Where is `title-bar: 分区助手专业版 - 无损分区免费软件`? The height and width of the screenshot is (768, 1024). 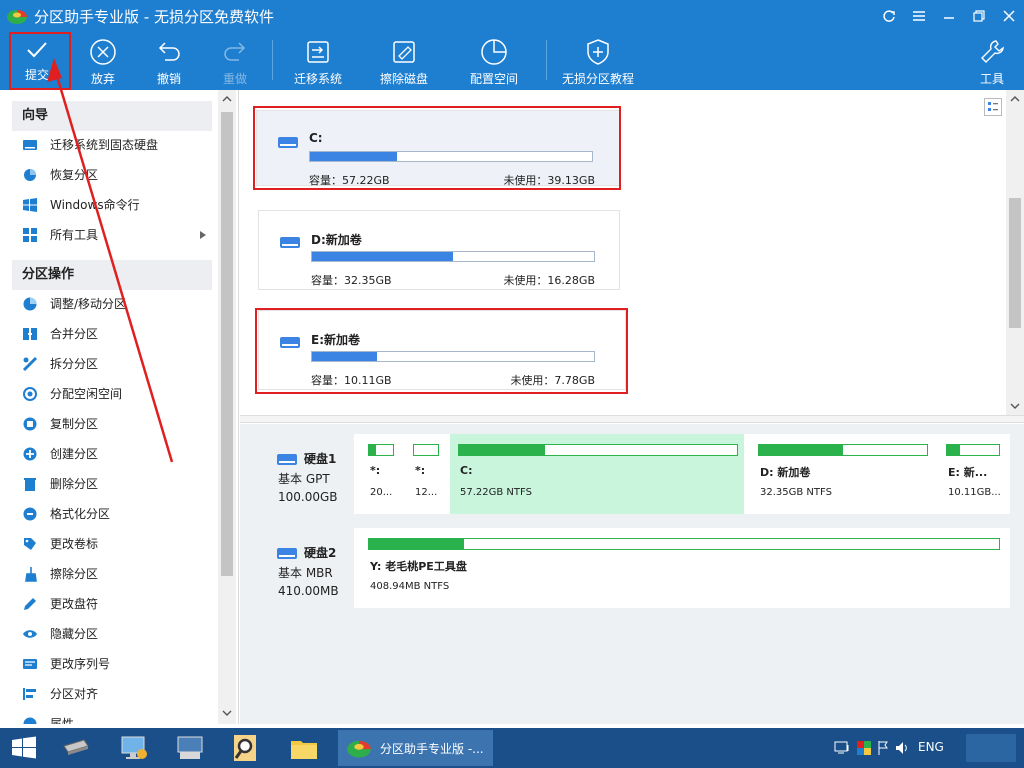
title-bar: 分区助手专业版 - 无损分区免费软件 is located at coordinates (512, 16).